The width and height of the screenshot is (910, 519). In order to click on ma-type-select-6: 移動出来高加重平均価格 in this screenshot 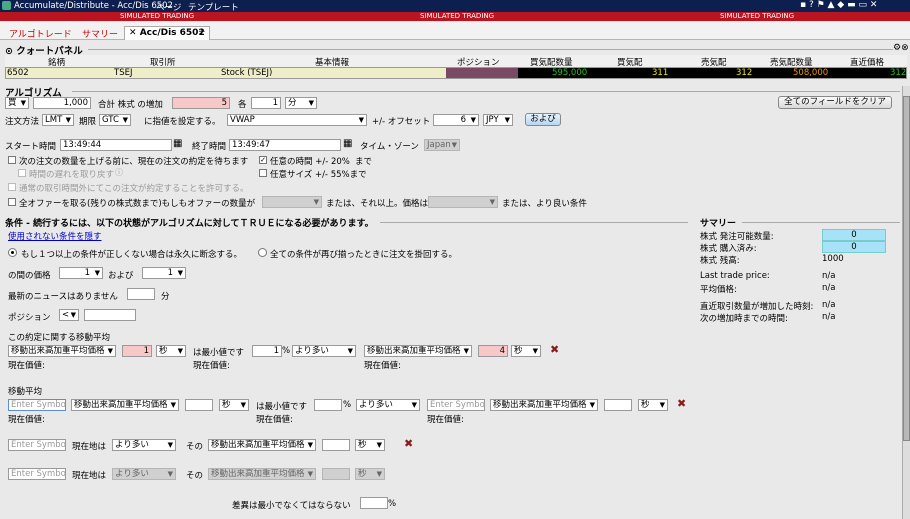, I will do `click(262, 474)`.